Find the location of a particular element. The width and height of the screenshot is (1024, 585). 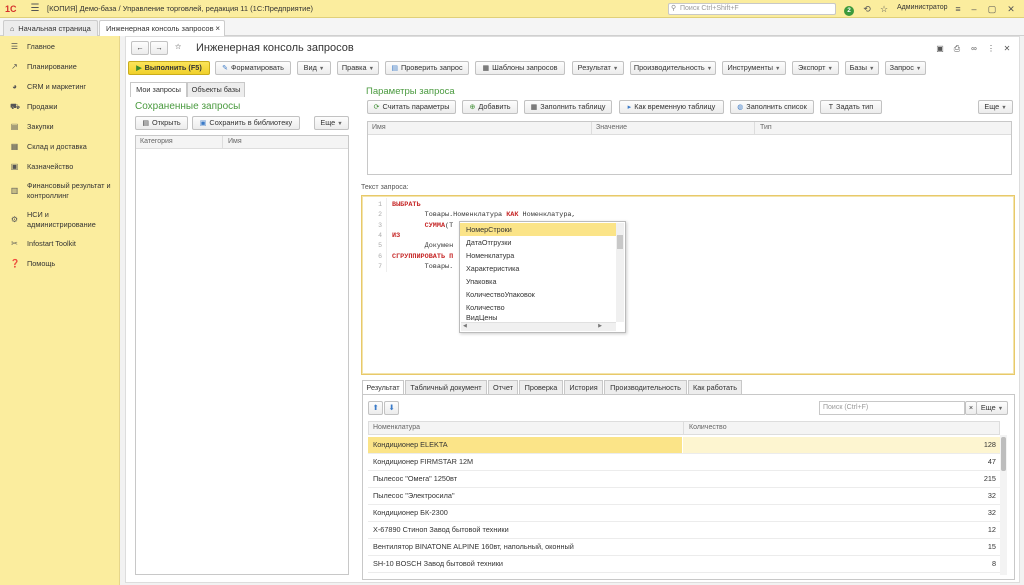

results-more-button: Еще ▼ is located at coordinates (992, 408).